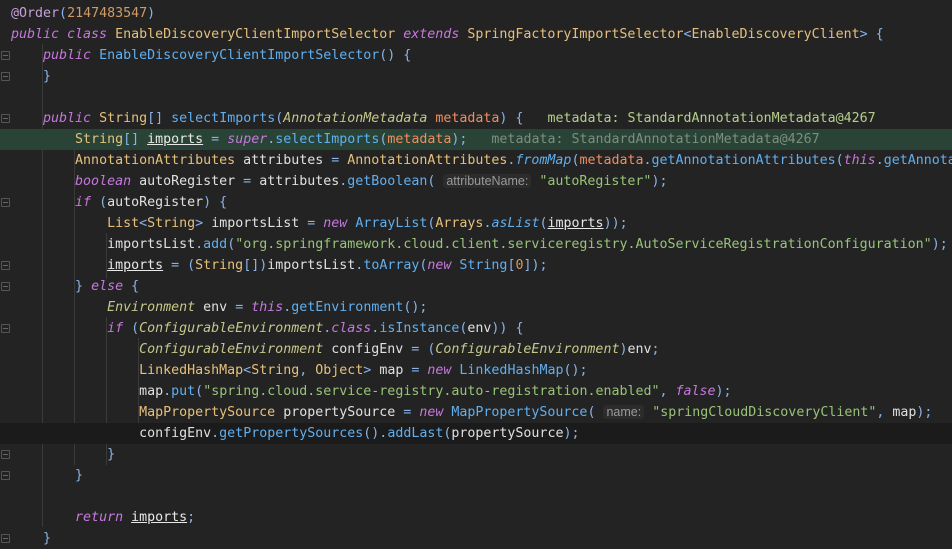  Describe the element at coordinates (123, 223) in the screenshot. I see `code-token: List` at that location.